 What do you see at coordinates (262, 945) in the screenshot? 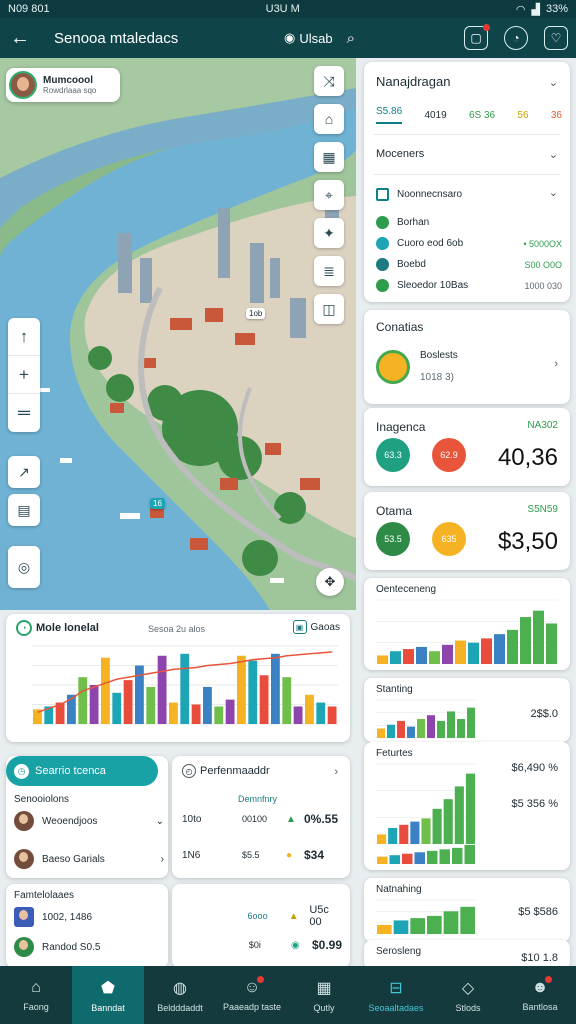
I see `table-row: $0i ◉ $0.99` at bounding box center [262, 945].